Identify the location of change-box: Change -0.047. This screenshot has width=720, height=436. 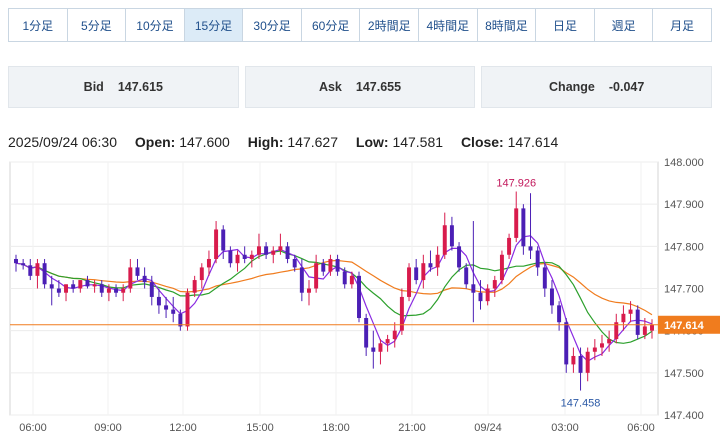
(597, 87).